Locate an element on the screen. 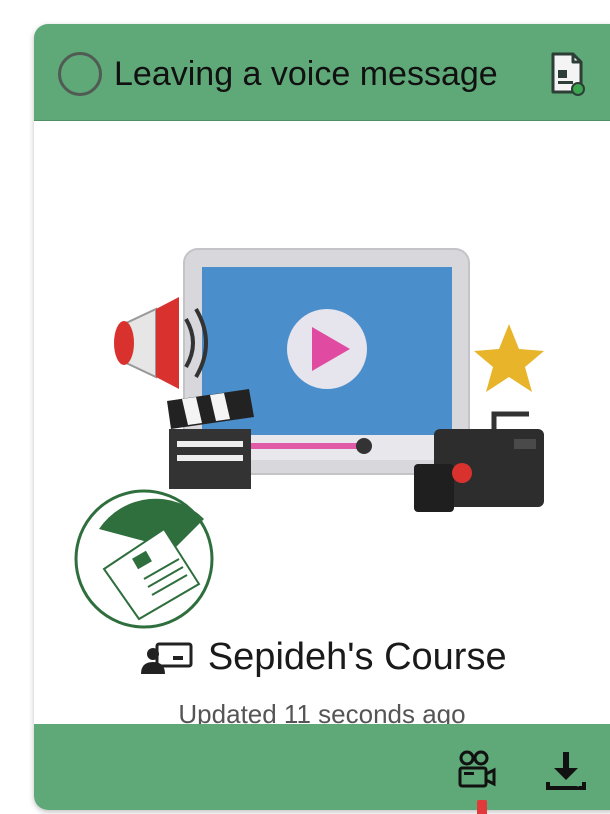 The width and height of the screenshot is (610, 814). course-row: Sepideh's Course is located at coordinates (322, 657).